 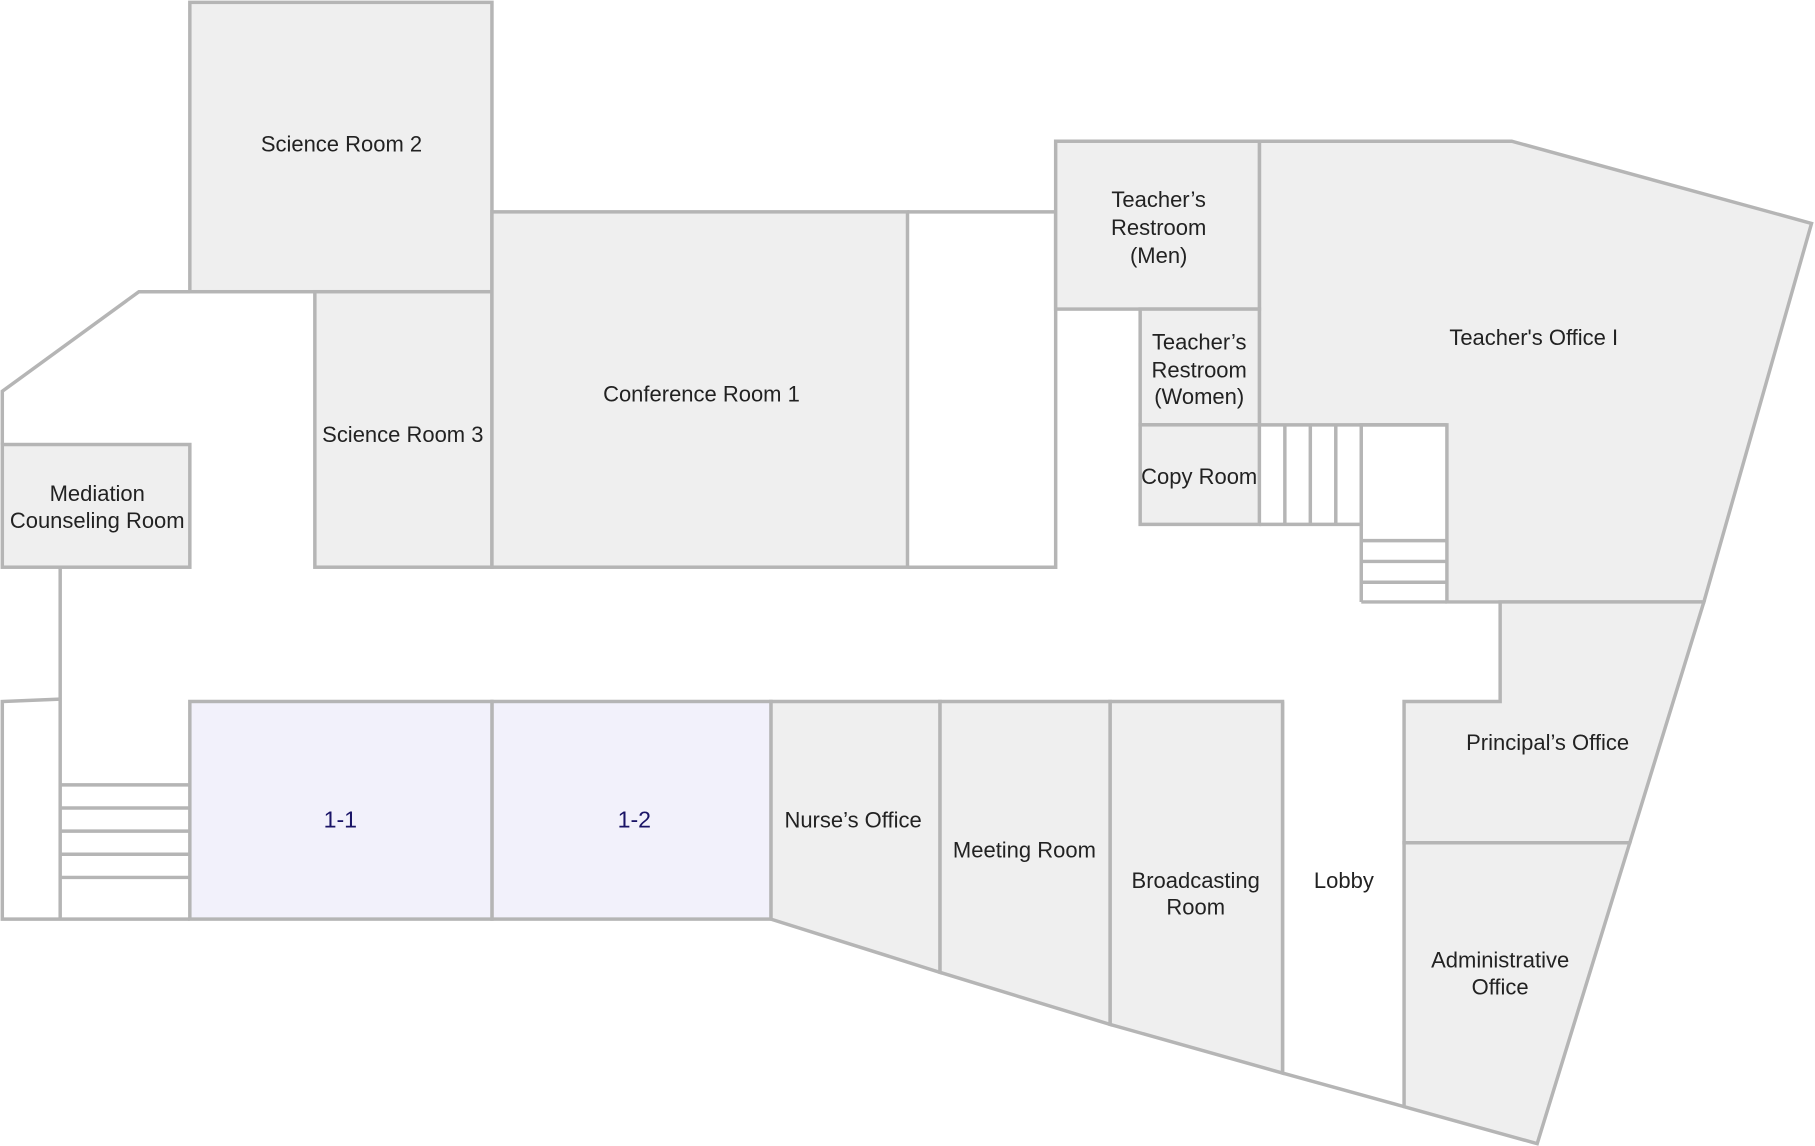 I want to click on room-label: Broadcasting, so click(x=1196, y=880).